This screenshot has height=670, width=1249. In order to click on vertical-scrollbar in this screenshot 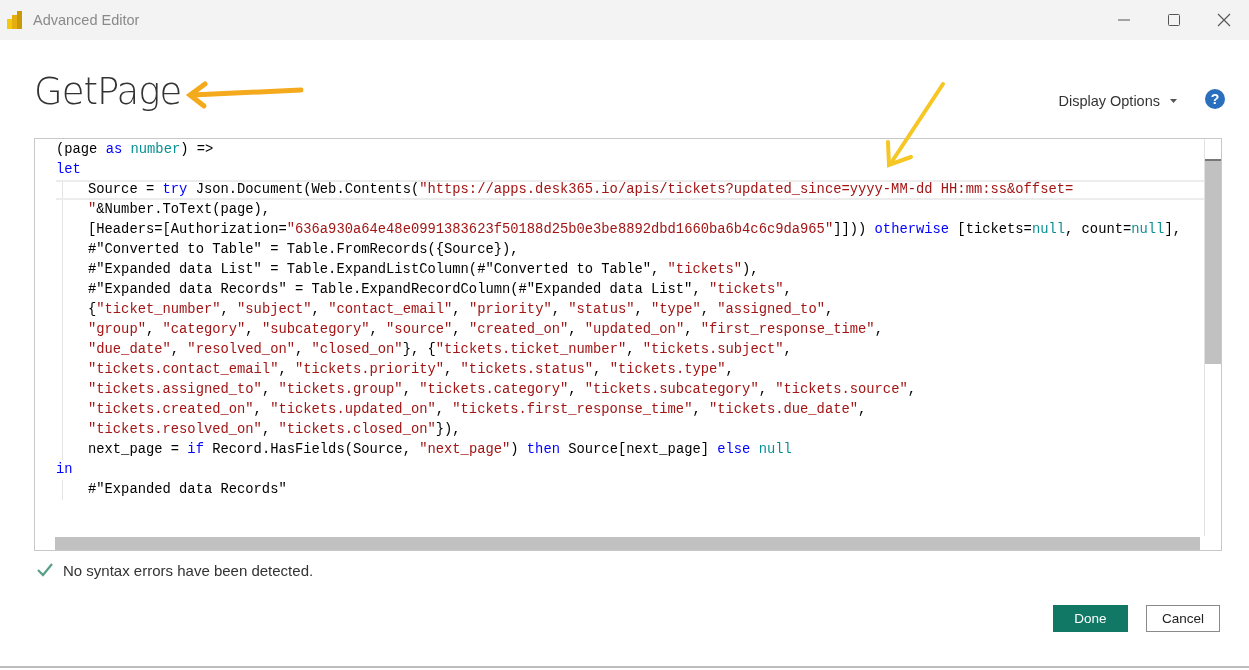, I will do `click(1212, 337)`.